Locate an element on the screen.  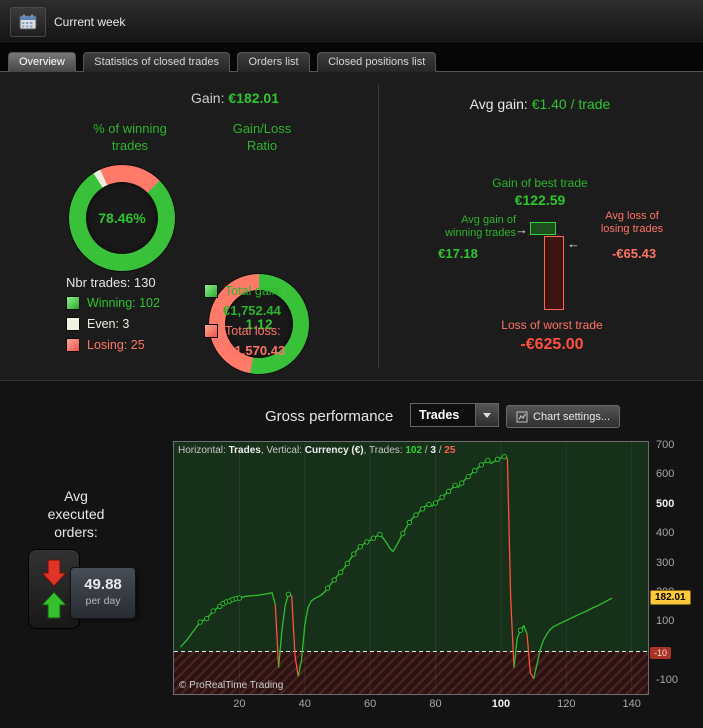
gain-header: Gain: €182.01 is located at coordinates (235, 98).